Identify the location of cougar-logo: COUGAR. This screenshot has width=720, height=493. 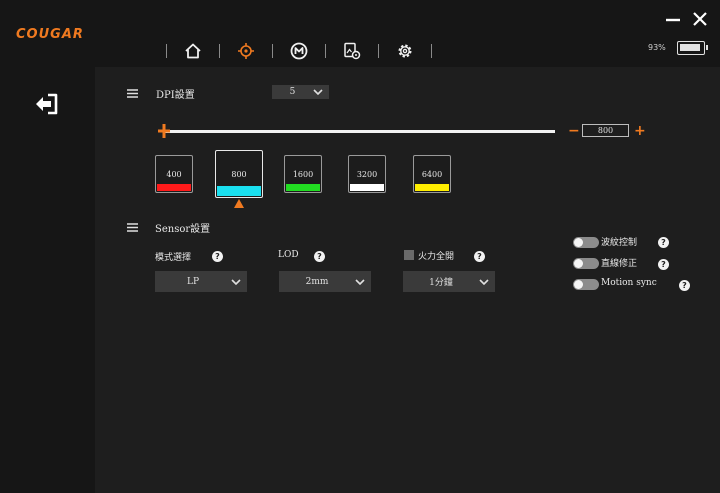
(50, 34).